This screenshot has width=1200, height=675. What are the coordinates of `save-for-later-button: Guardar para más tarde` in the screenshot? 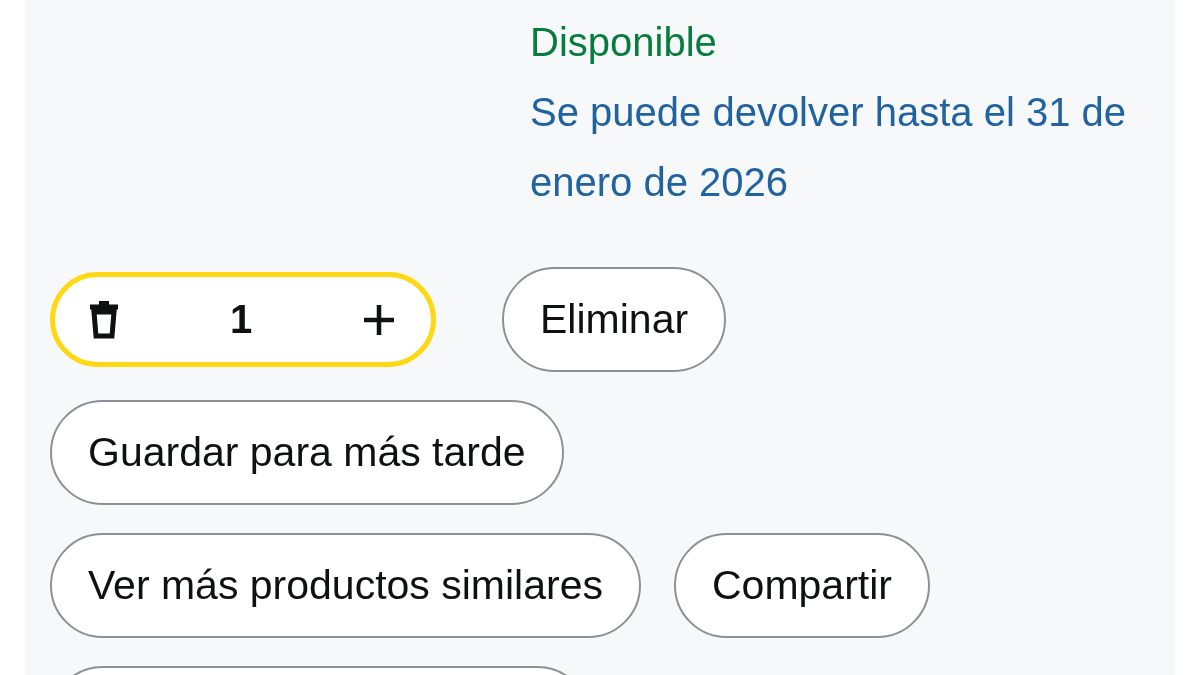 It's located at (307, 452).